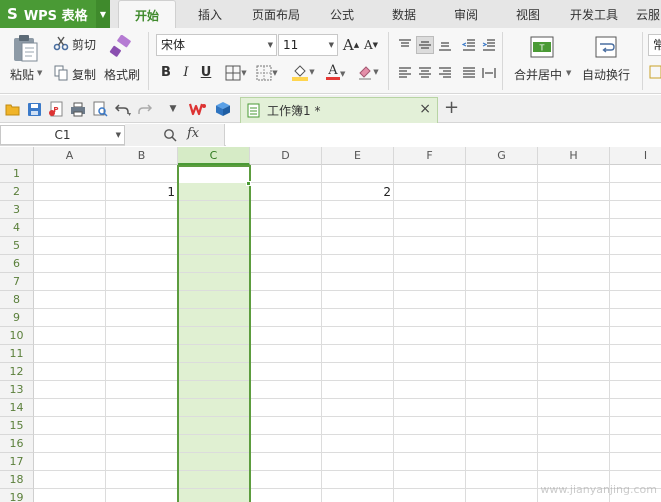 The width and height of the screenshot is (661, 502). What do you see at coordinates (425, 109) in the screenshot?
I see `close-tab-icon: ×` at bounding box center [425, 109].